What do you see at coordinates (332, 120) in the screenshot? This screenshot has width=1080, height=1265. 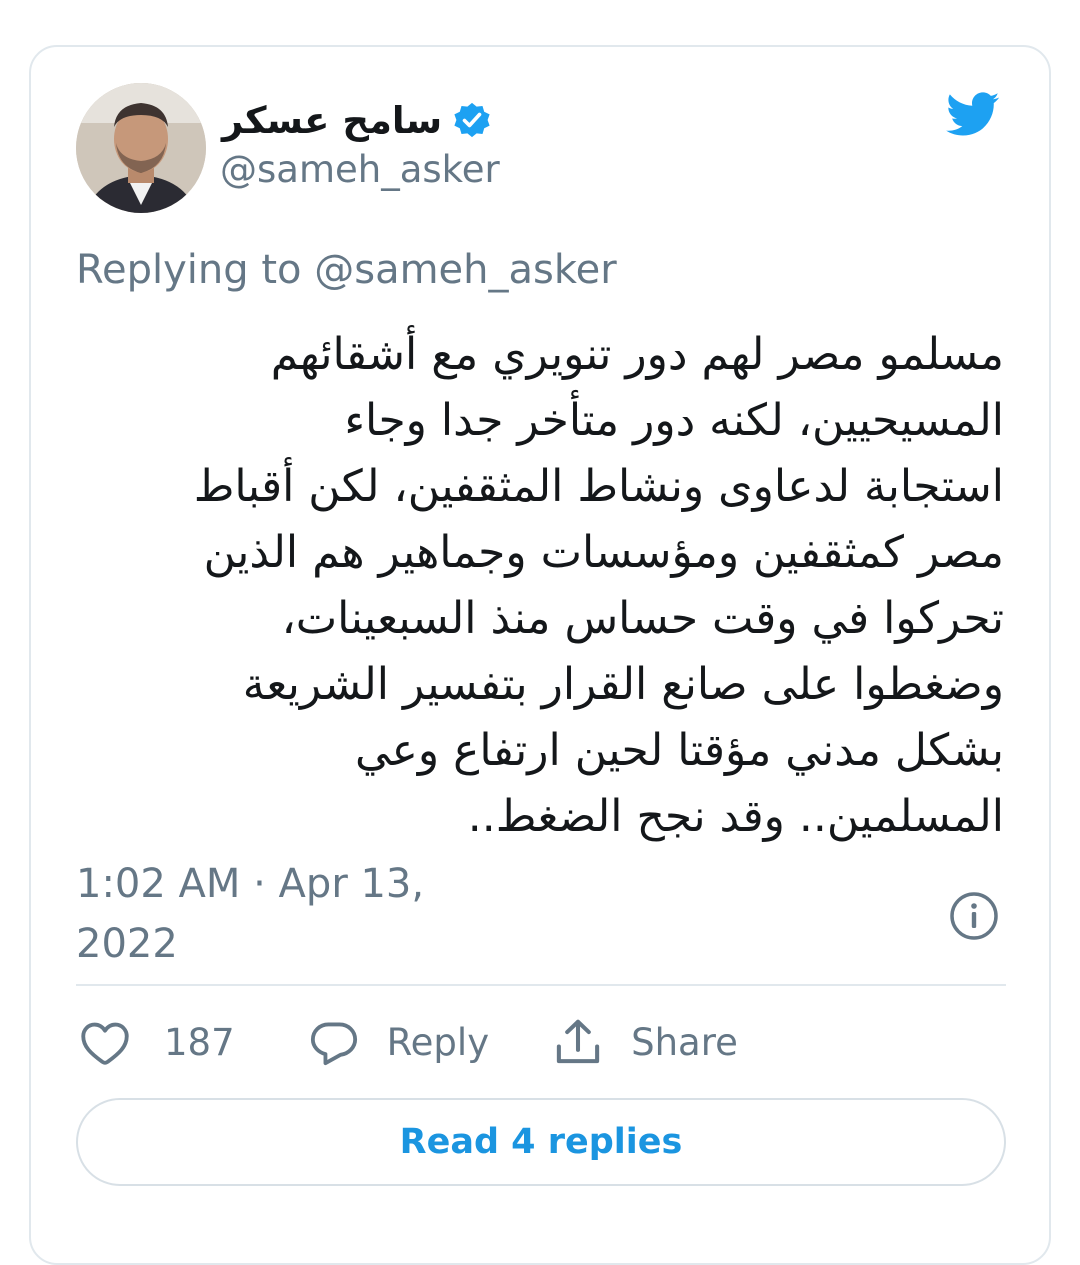 I see `author-display-name: سامح عسكر` at bounding box center [332, 120].